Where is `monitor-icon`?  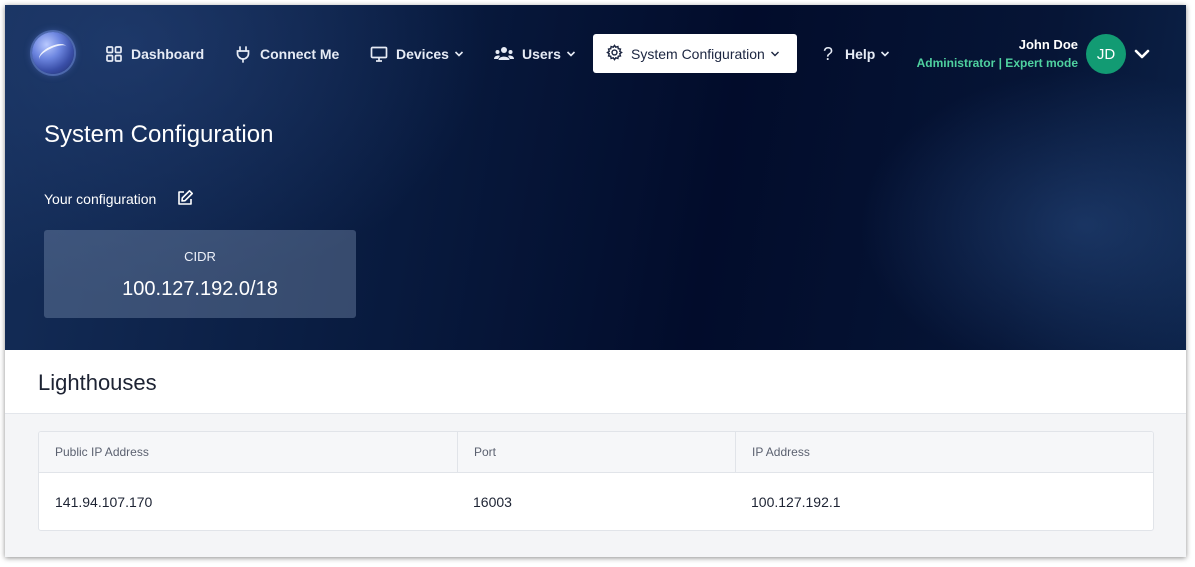
monitor-icon is located at coordinates (379, 54).